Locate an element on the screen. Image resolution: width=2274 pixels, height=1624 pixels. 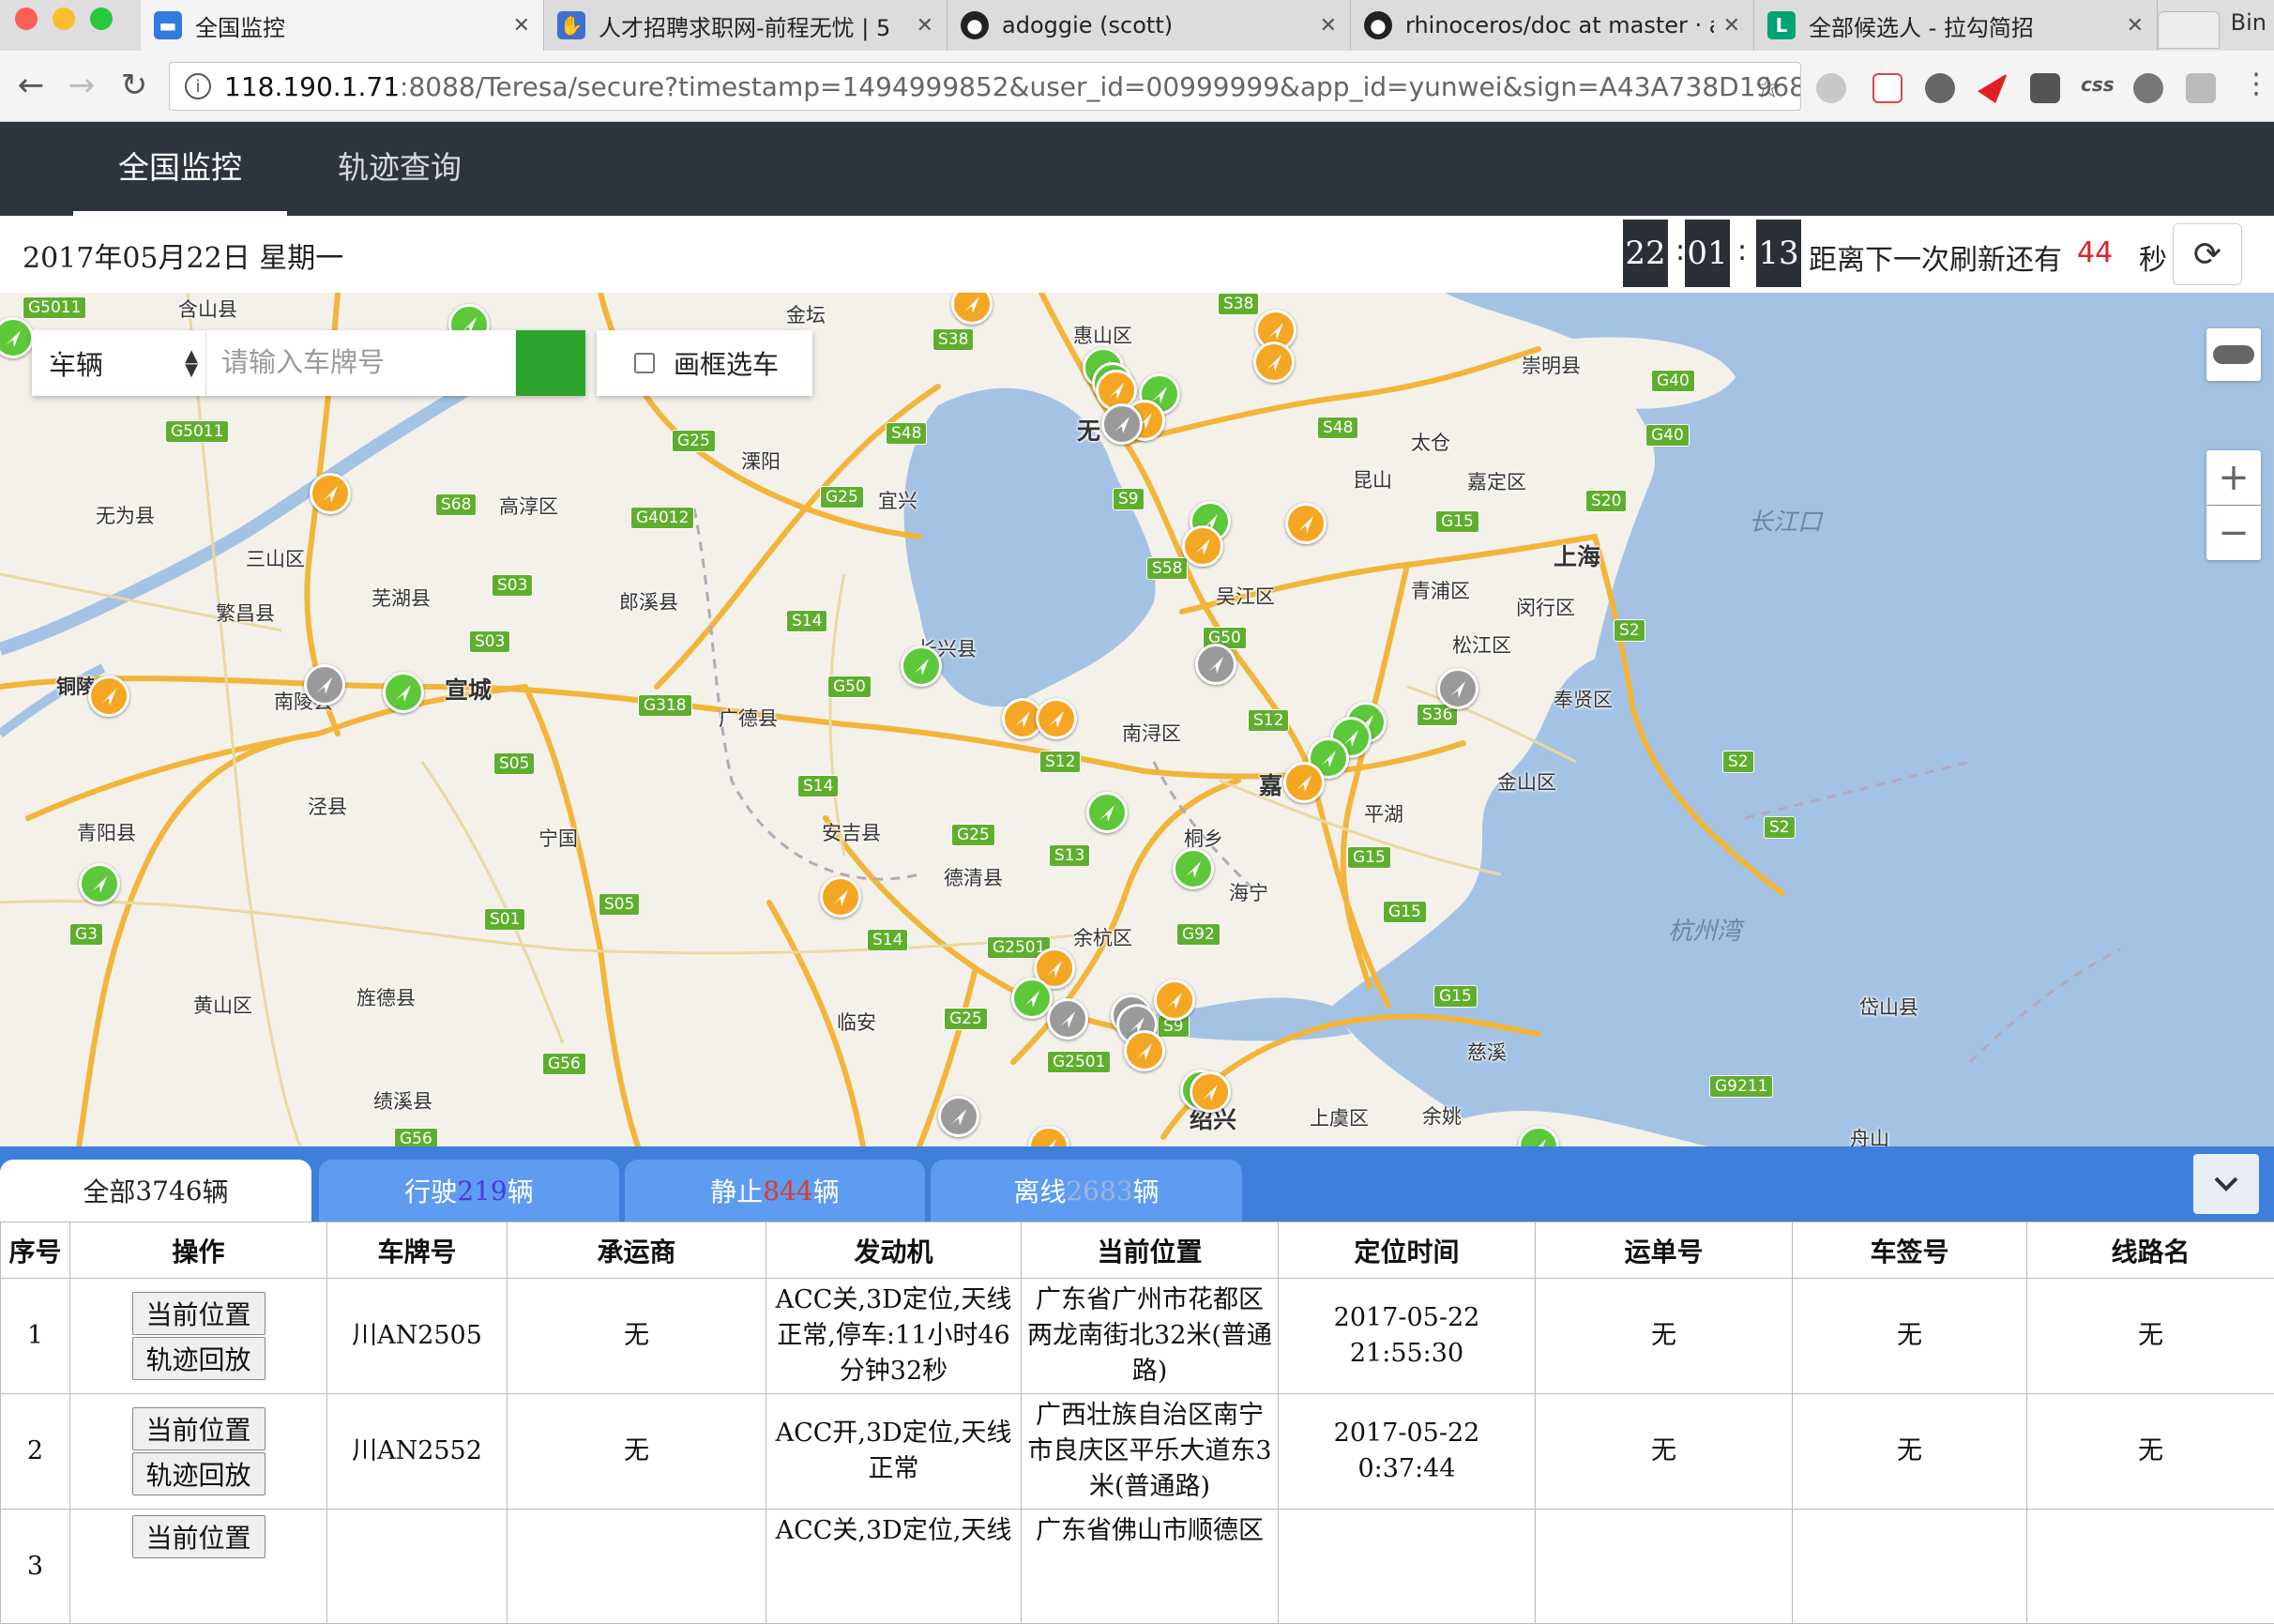
plus-icon: + is located at coordinates (2234, 478).